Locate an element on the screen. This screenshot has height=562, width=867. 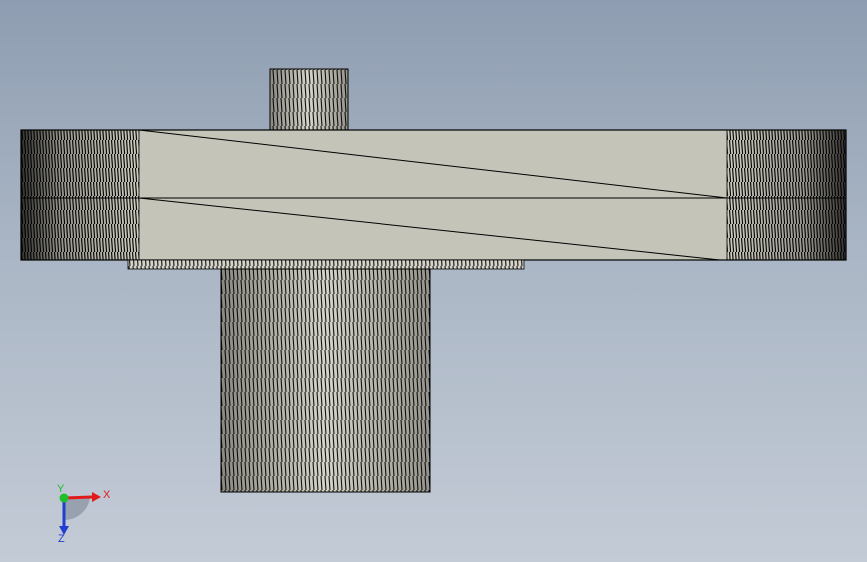
z-axis-label: Z is located at coordinates (61, 539).